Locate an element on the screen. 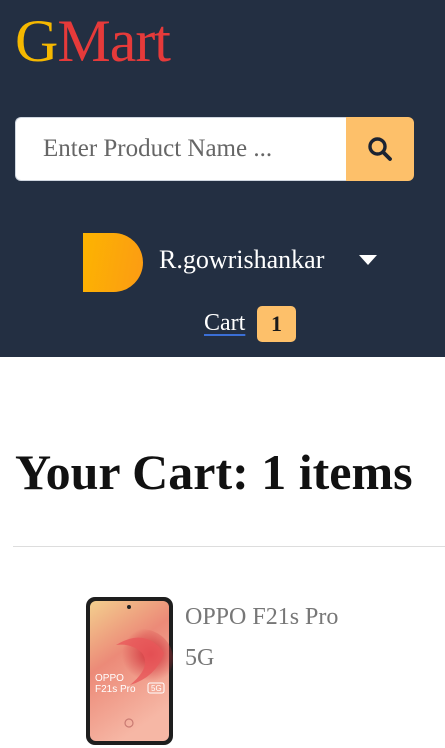  product-image: OPPO F21s Pro 5G is located at coordinates (129, 671).